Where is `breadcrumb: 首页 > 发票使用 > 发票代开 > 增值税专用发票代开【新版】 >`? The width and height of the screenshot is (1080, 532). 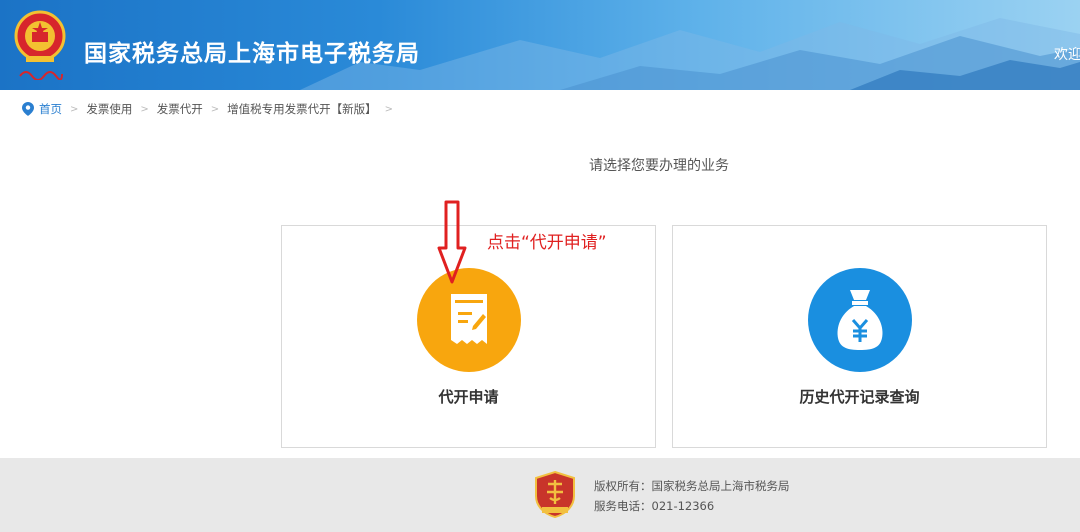
breadcrumb: 首页 > 发票使用 > 发票代开 > 增值税专用发票代开【新版】 > is located at coordinates (211, 109).